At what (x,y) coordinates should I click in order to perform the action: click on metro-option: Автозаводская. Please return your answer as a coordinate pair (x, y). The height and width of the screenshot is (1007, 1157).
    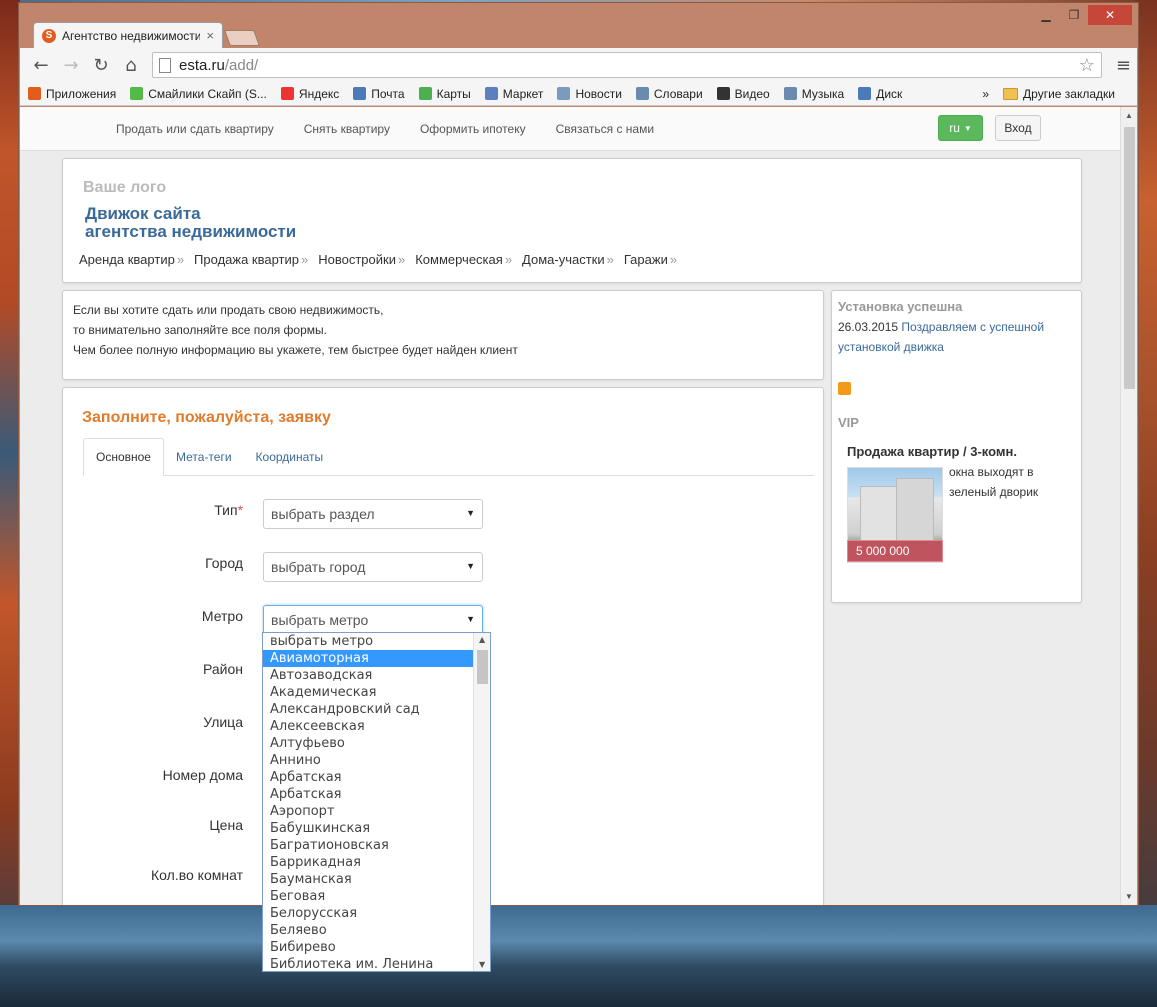
    Looking at the image, I should click on (368, 675).